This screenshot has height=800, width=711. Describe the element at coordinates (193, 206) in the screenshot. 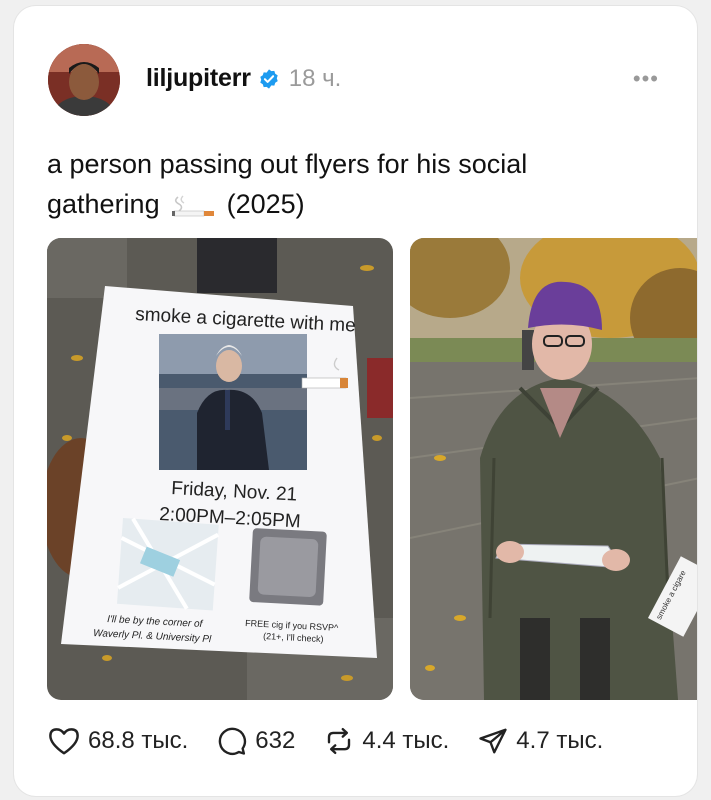

I see `cigarette-emoji-icon` at that location.